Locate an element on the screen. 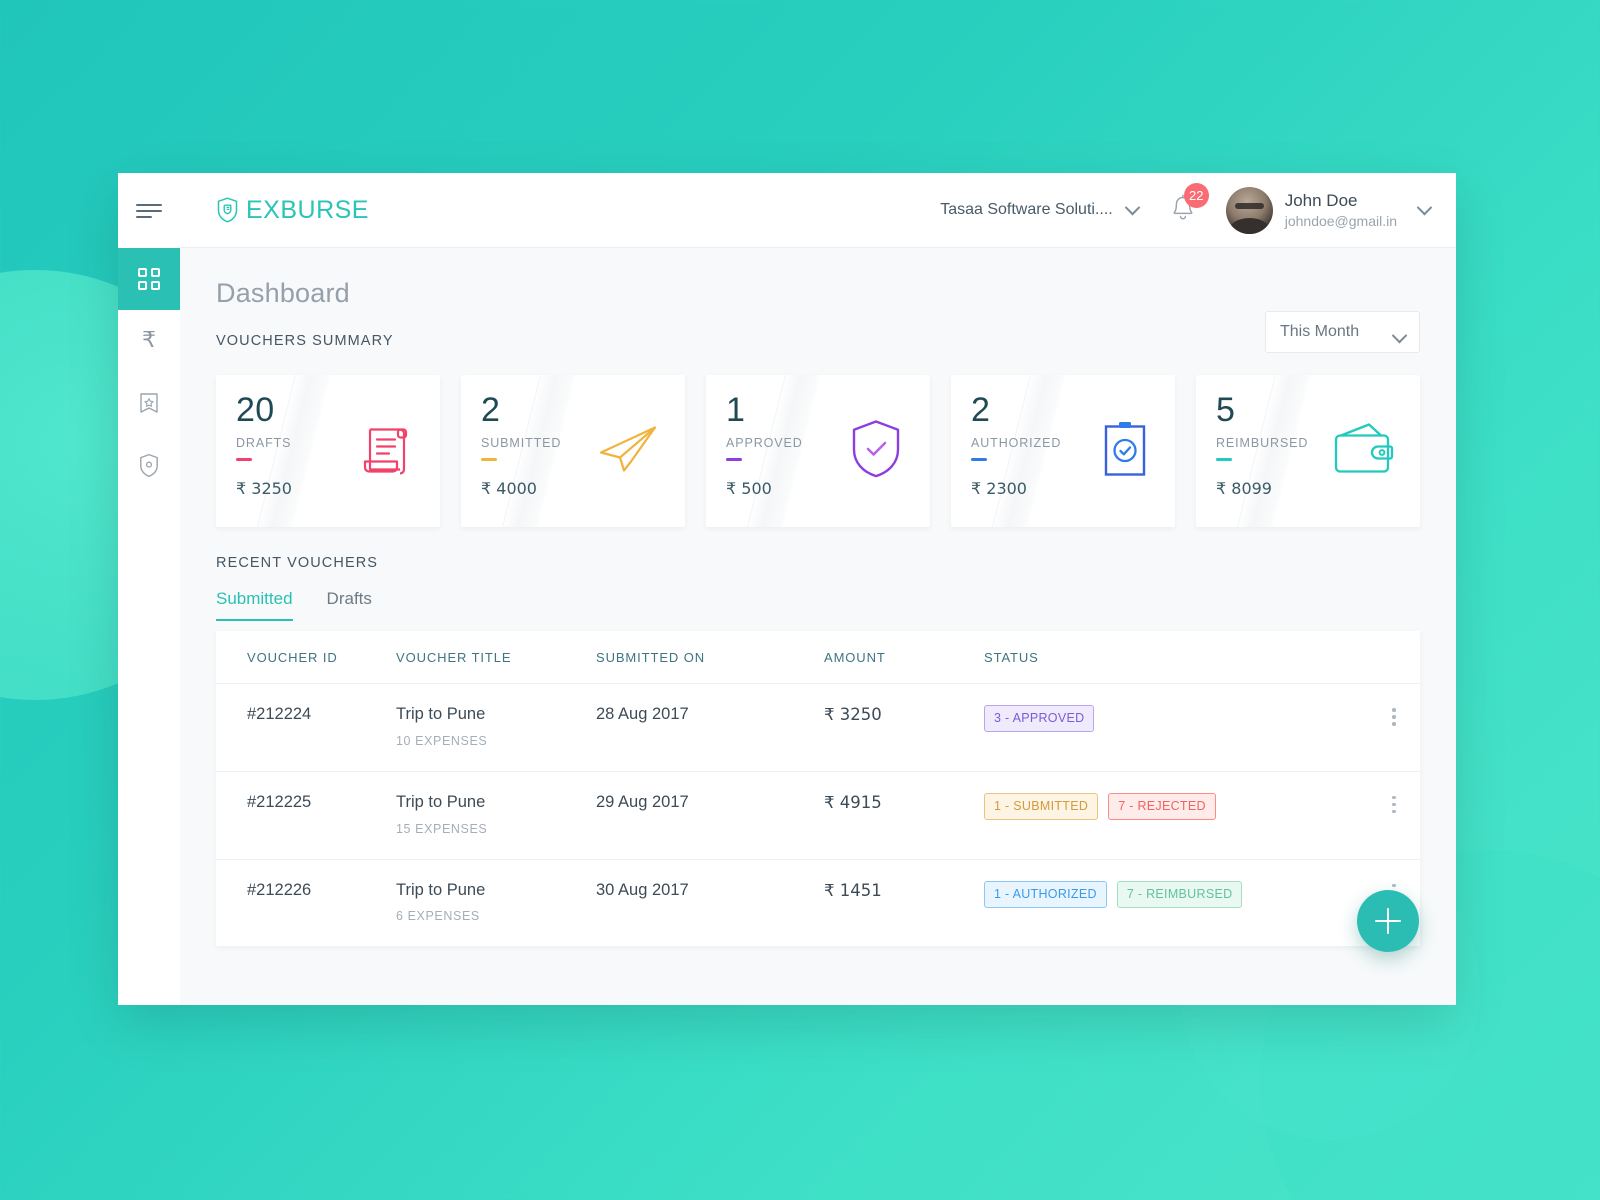 The image size is (1600, 1200). cell-amount: ₹ 3250 is located at coordinates (904, 727).